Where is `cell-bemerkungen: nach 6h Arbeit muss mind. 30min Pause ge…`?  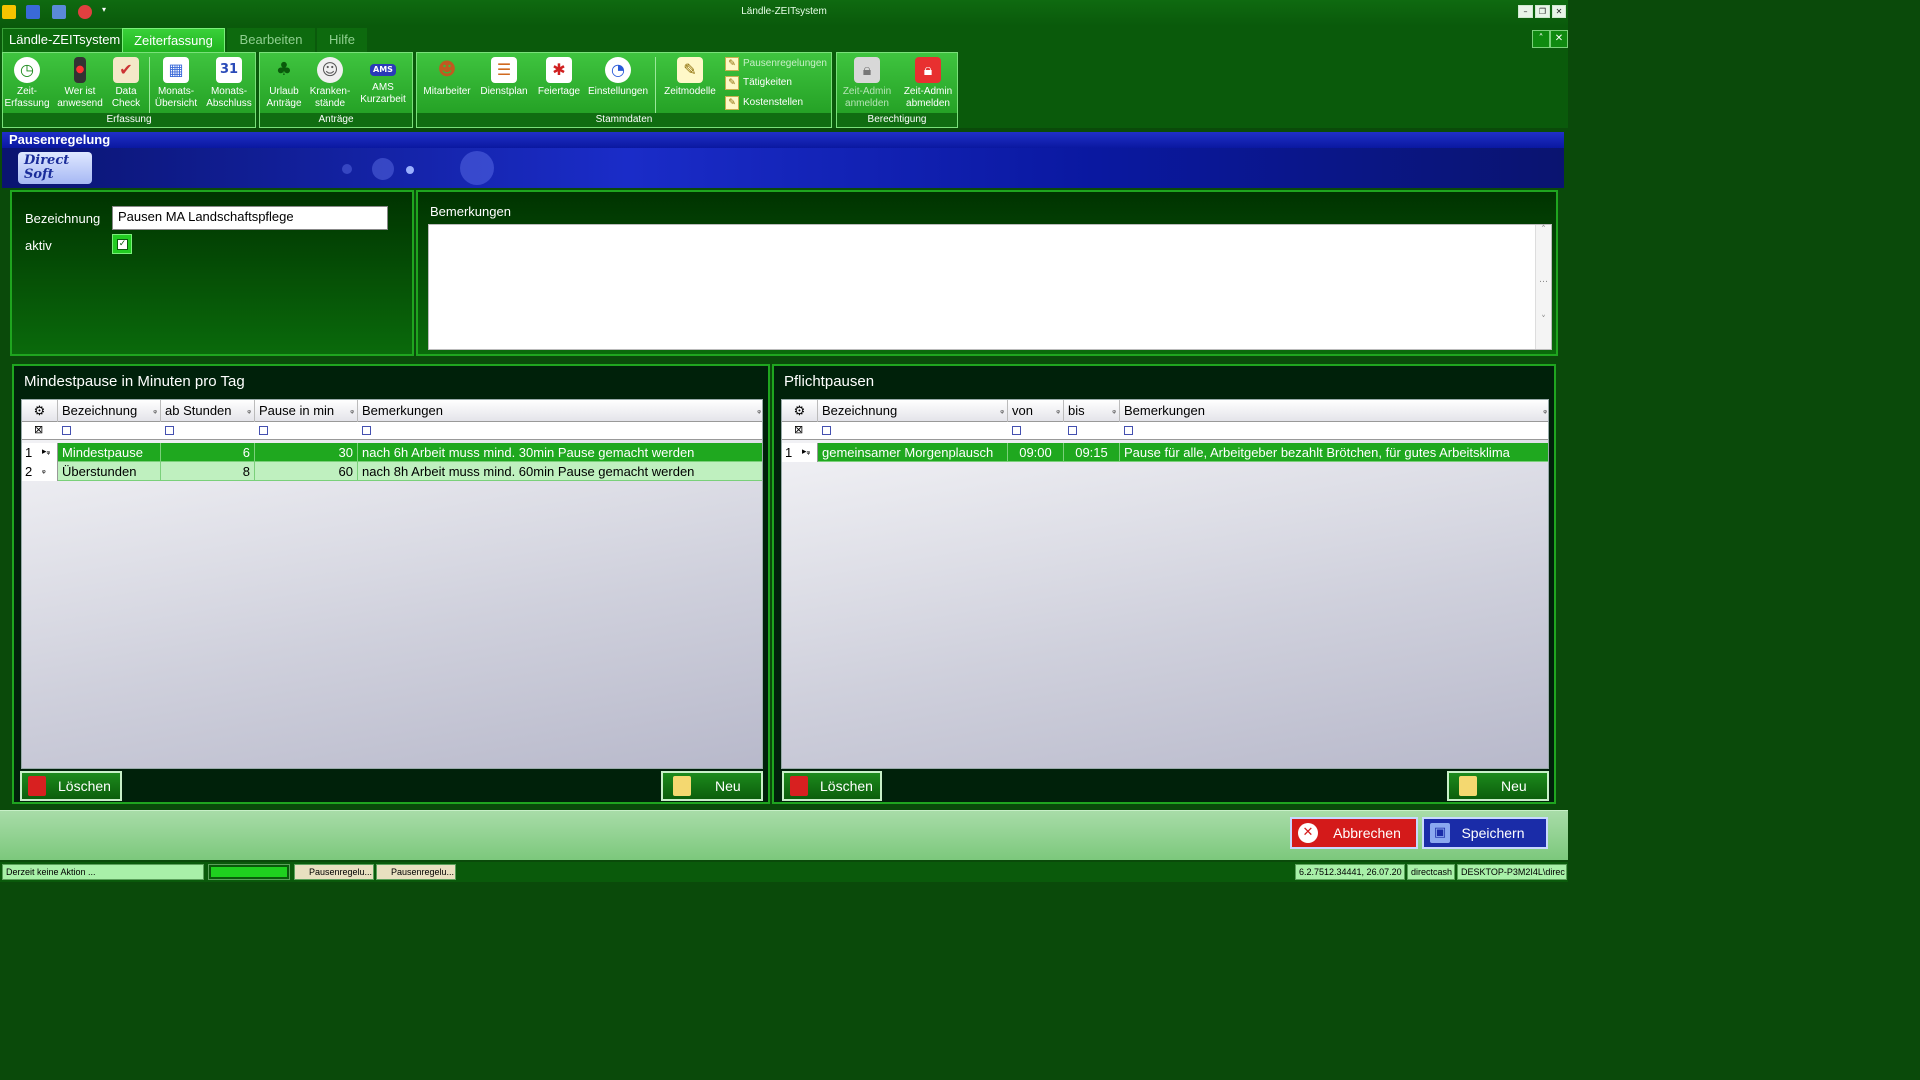 cell-bemerkungen: nach 6h Arbeit muss mind. 30min Pause ge… is located at coordinates (561, 452).